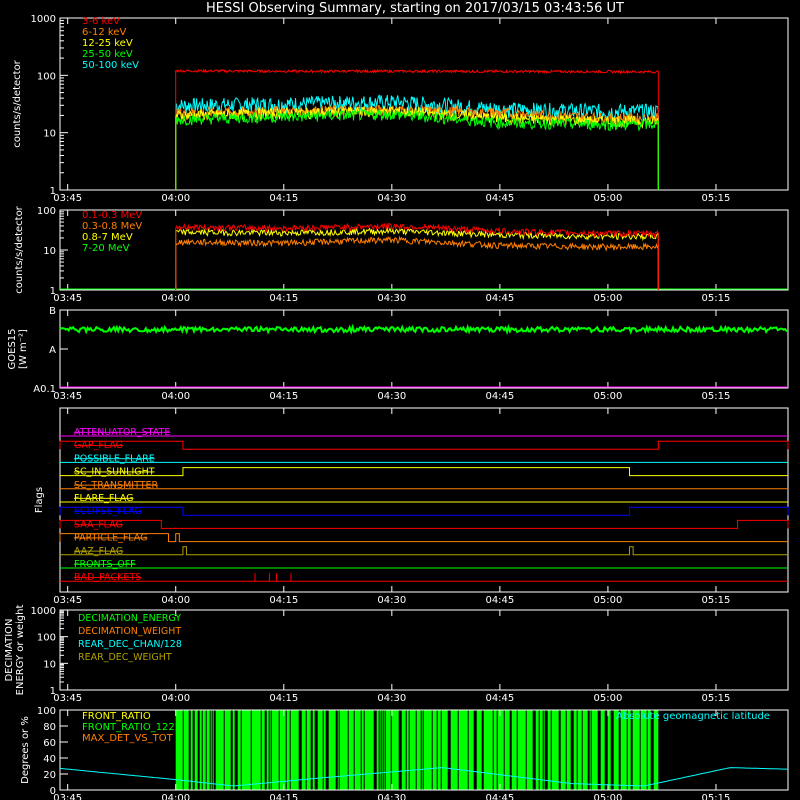 This screenshot has width=800, height=800. Describe the element at coordinates (53, 791) in the screenshot. I see `y-tick-label: 0` at that location.